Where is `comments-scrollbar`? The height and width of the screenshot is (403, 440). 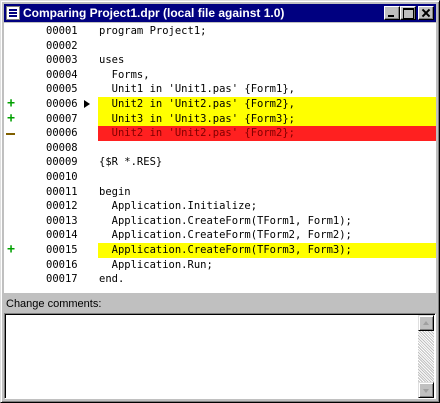
comments-scrollbar is located at coordinates (426, 356).